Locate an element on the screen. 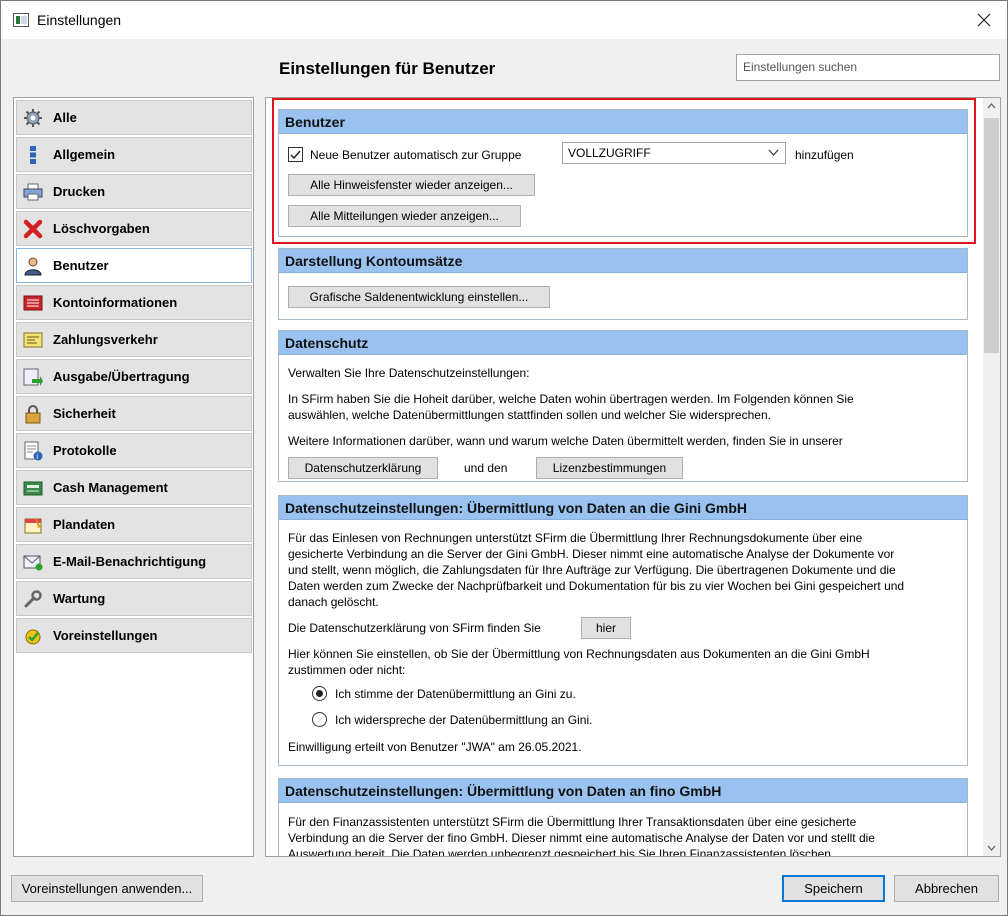  group-select: VOLLZUGRIFF is located at coordinates (674, 153).